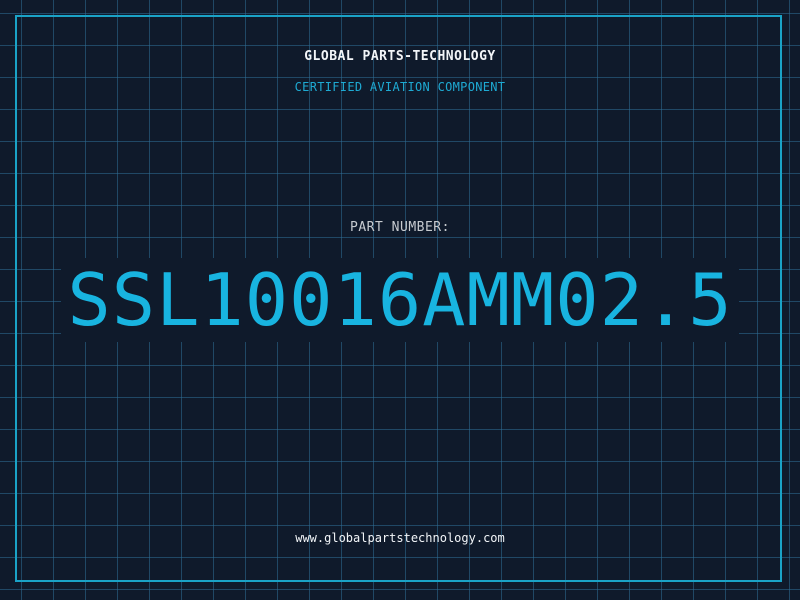 The width and height of the screenshot is (800, 600). What do you see at coordinates (400, 538) in the screenshot?
I see `website-url: www.globalpartstechnology.com` at bounding box center [400, 538].